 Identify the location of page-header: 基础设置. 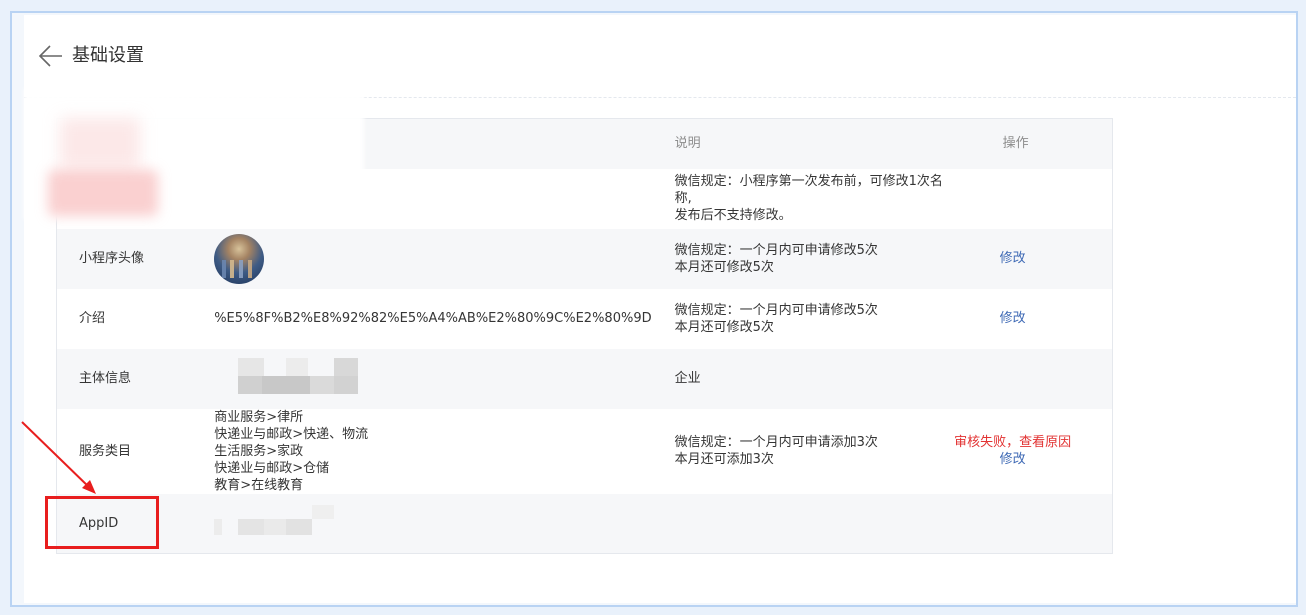
(660, 56).